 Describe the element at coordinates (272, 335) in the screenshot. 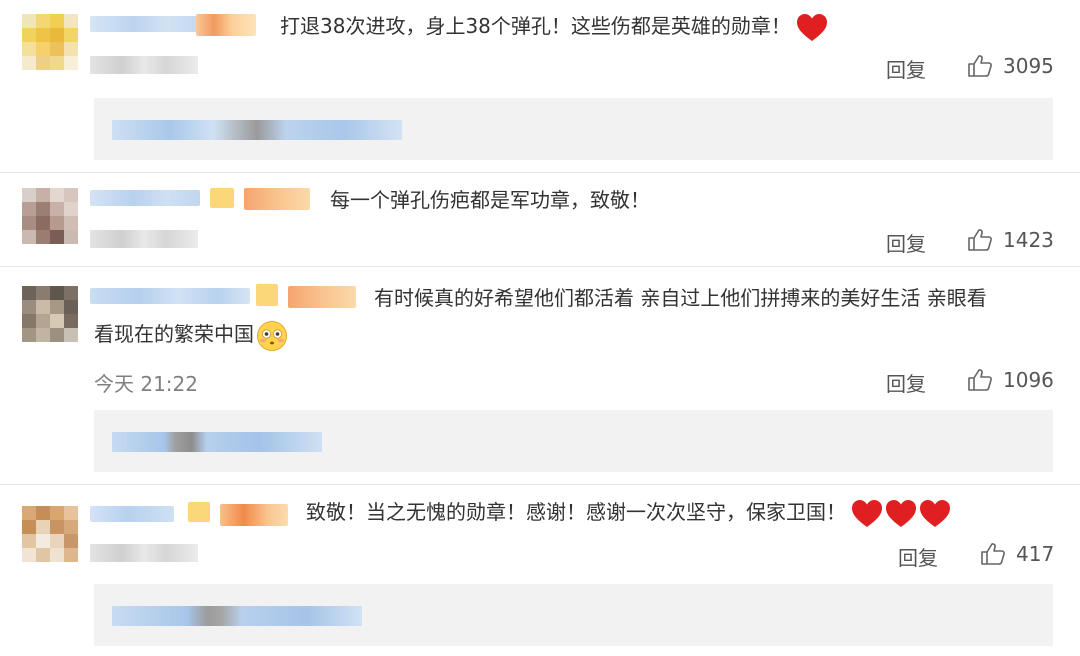

I see `flushed-face-emoji-icon` at that location.